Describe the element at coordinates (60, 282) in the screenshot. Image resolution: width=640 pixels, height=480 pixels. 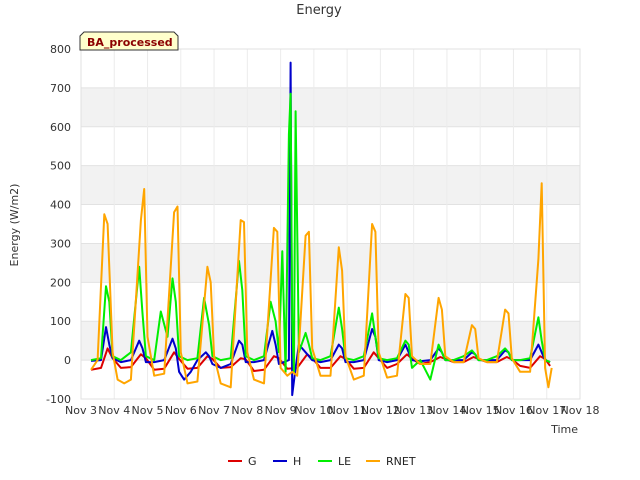
I see `y-tick-label: 200` at that location.